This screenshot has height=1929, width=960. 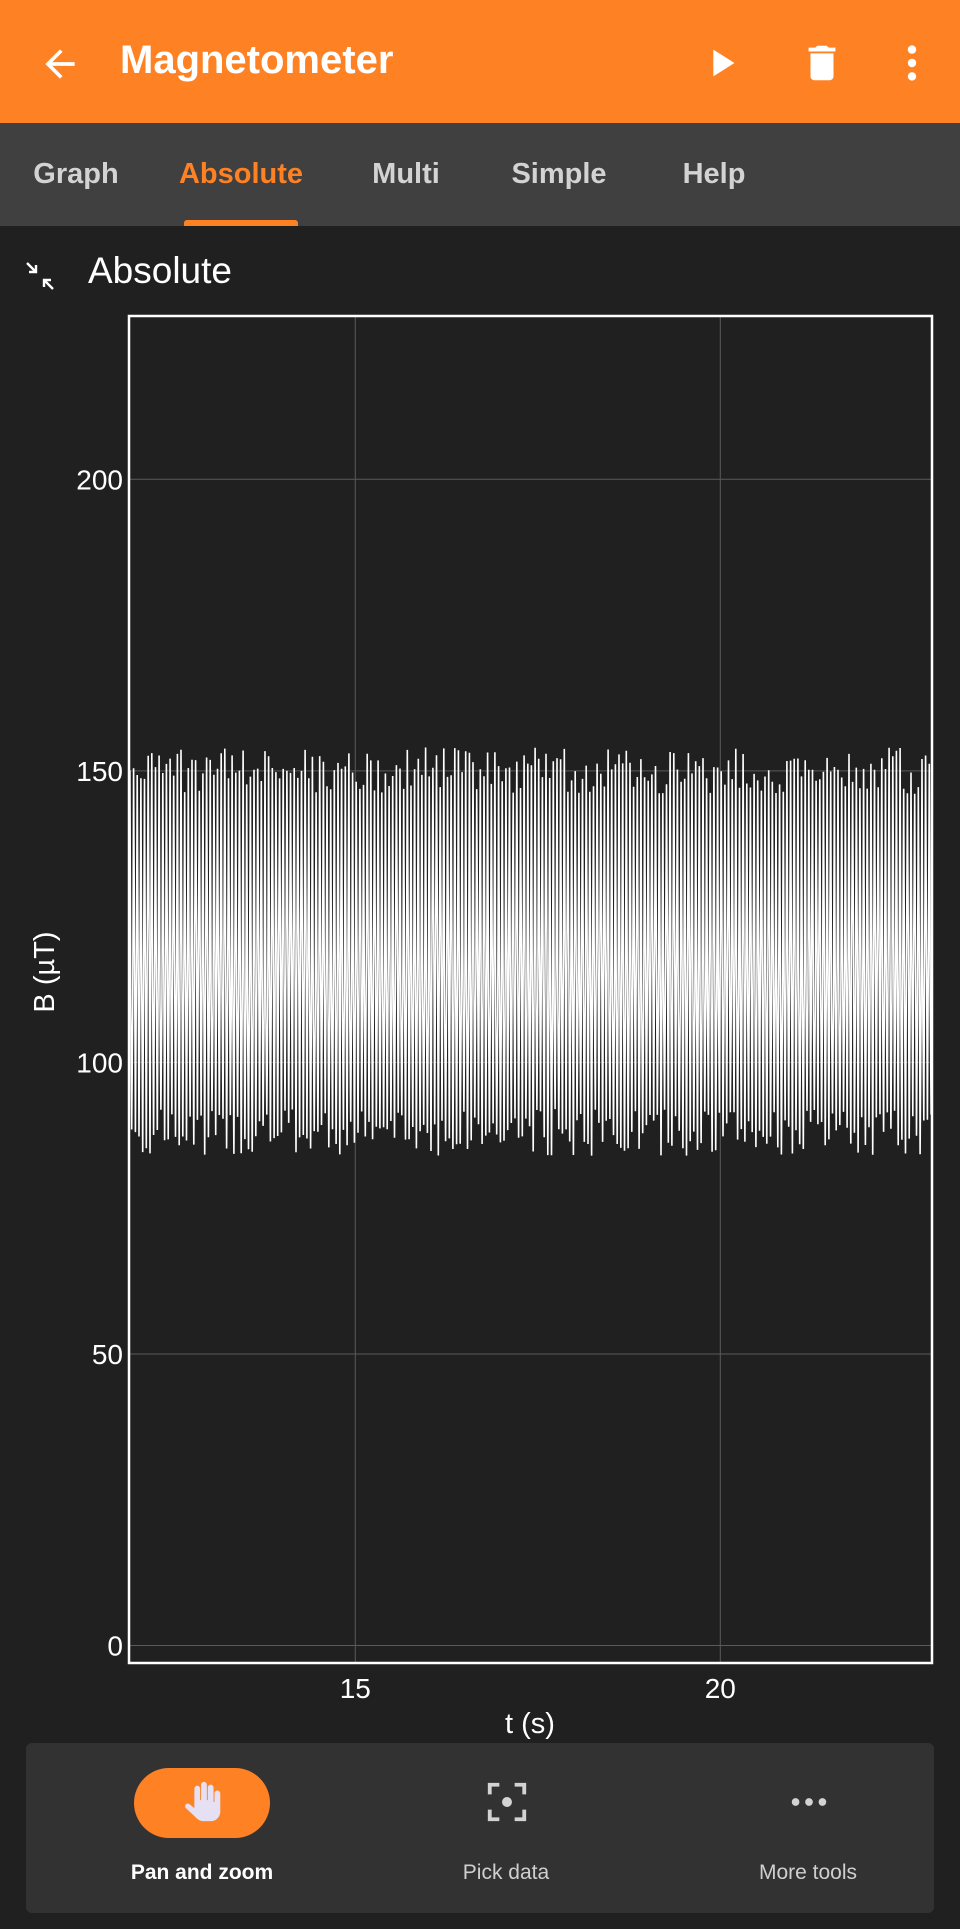 I want to click on more-vert-icon, so click(x=912, y=63).